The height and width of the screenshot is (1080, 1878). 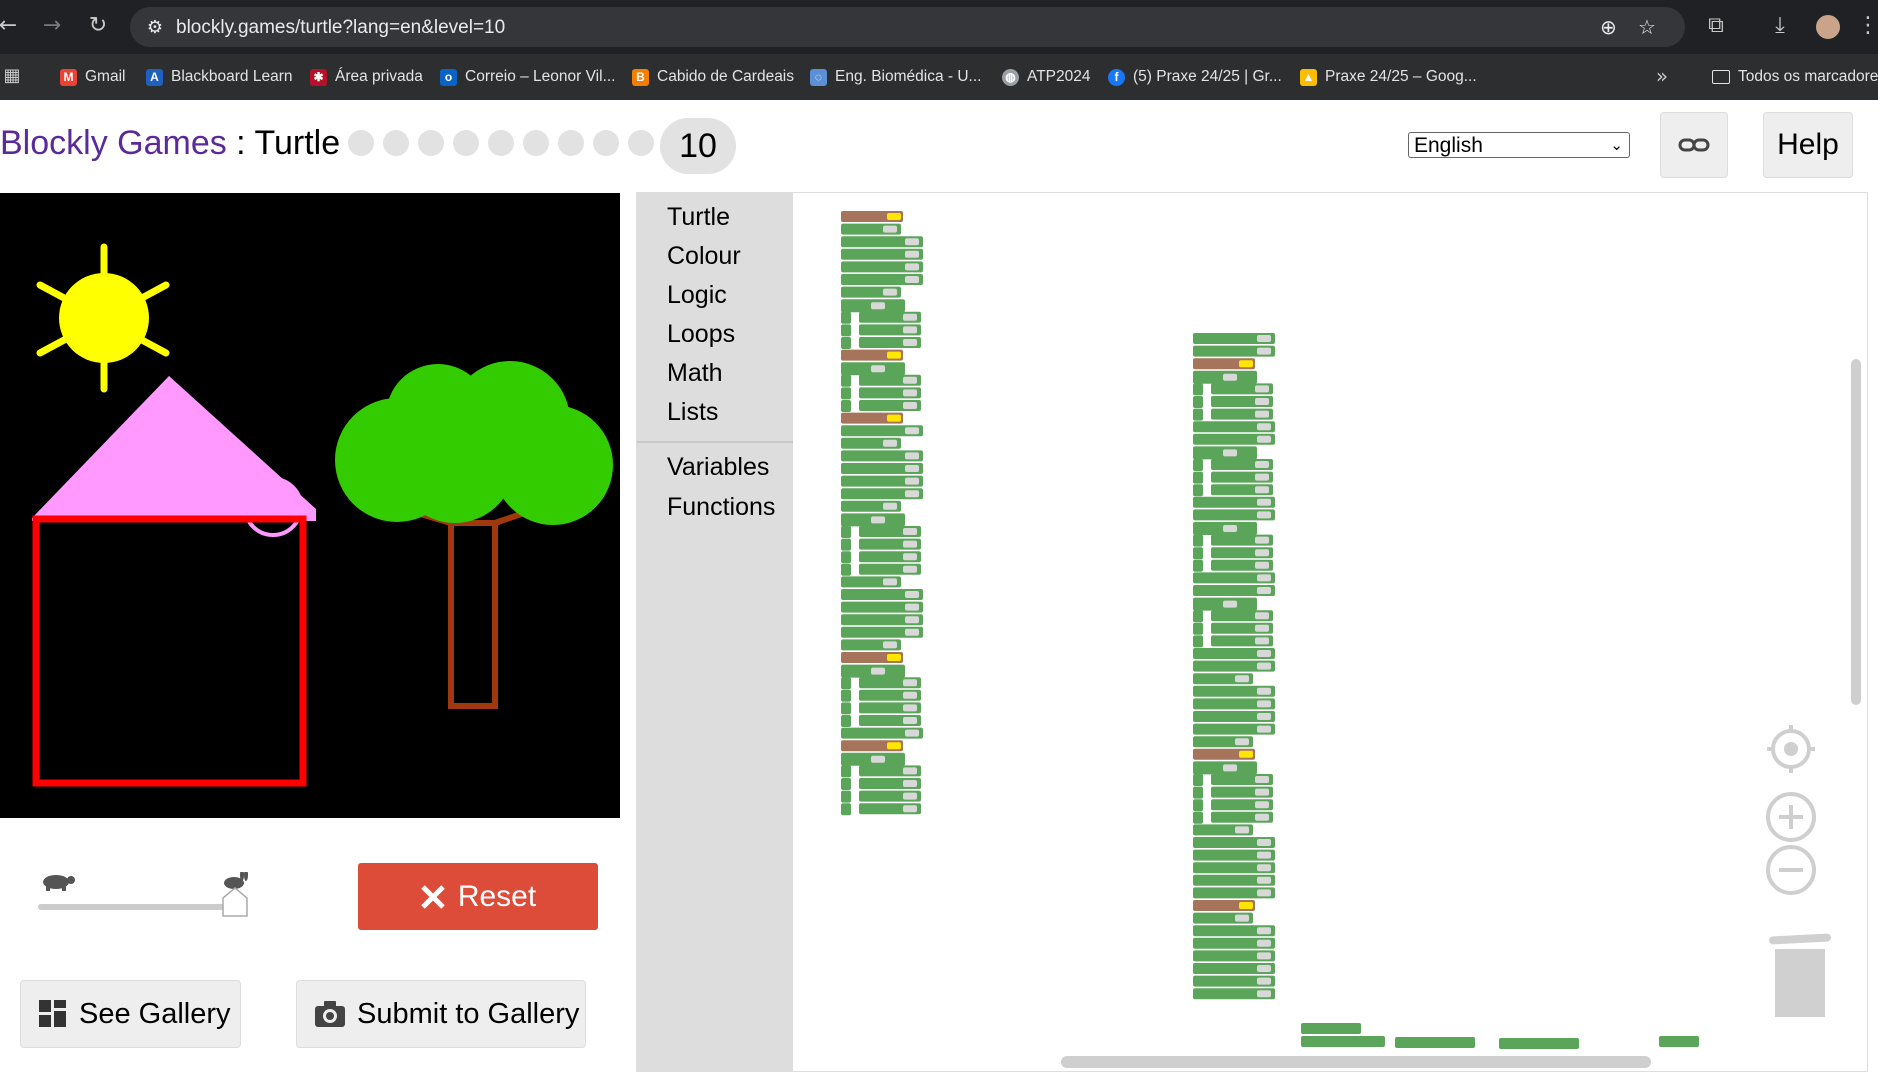 I want to click on brand-link: Blockly Games, so click(x=113, y=143).